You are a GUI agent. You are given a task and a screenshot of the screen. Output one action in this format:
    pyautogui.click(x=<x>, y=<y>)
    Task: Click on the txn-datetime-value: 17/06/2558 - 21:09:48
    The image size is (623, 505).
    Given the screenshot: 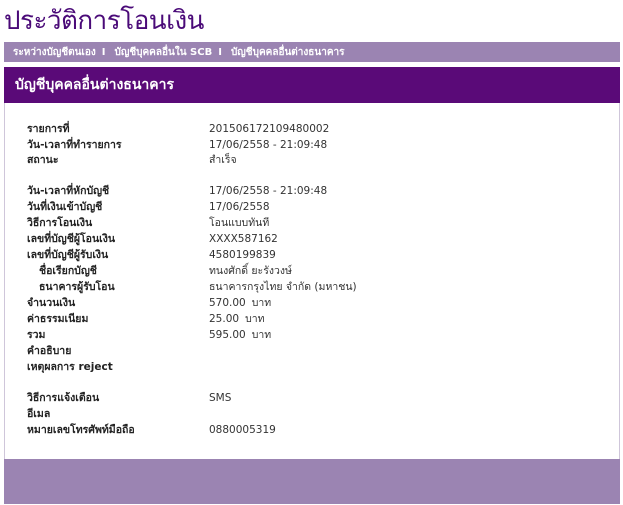 What is the action you would take?
    pyautogui.click(x=268, y=145)
    